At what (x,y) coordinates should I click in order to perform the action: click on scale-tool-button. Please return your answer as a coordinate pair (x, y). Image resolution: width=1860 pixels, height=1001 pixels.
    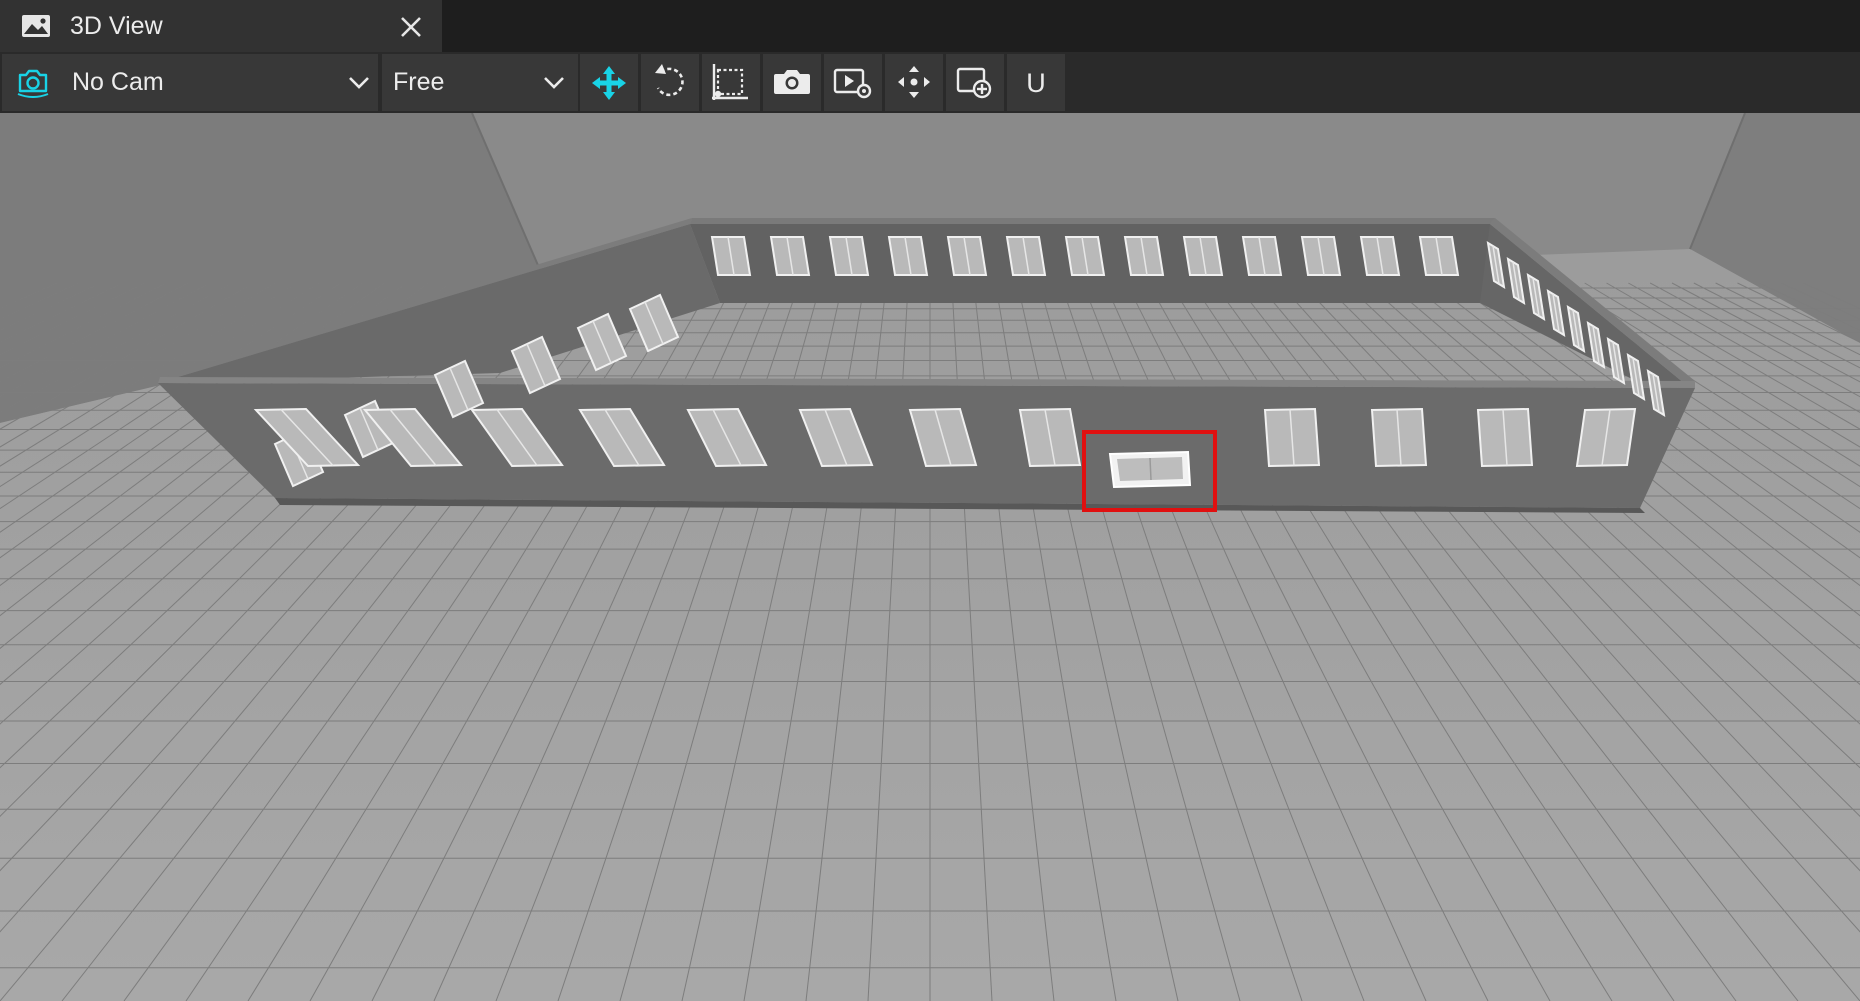
    Looking at the image, I should click on (731, 82).